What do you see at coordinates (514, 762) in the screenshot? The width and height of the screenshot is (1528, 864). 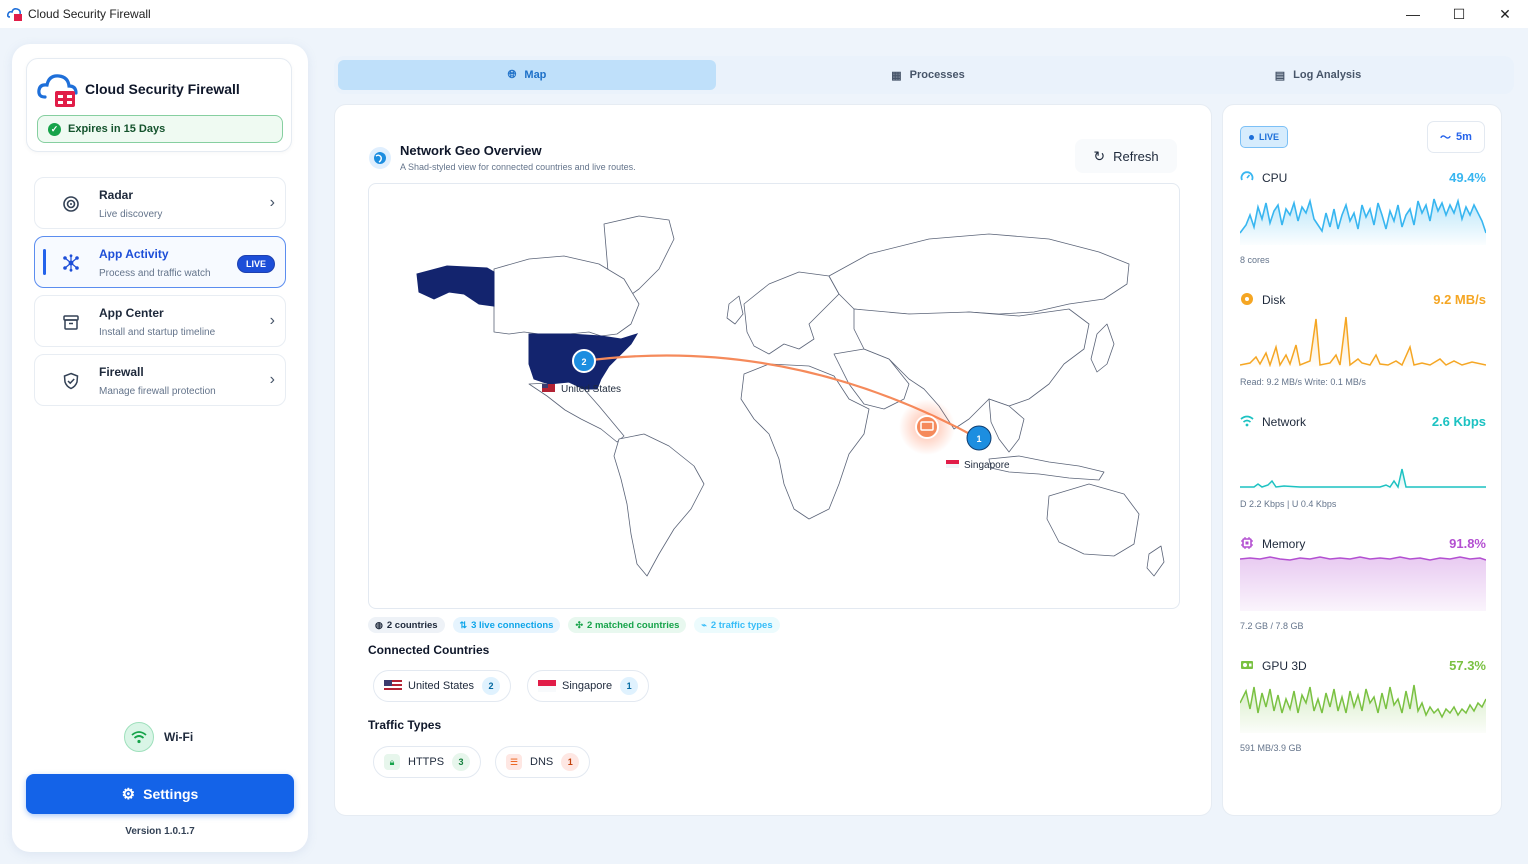 I see `server-icon: ☰` at bounding box center [514, 762].